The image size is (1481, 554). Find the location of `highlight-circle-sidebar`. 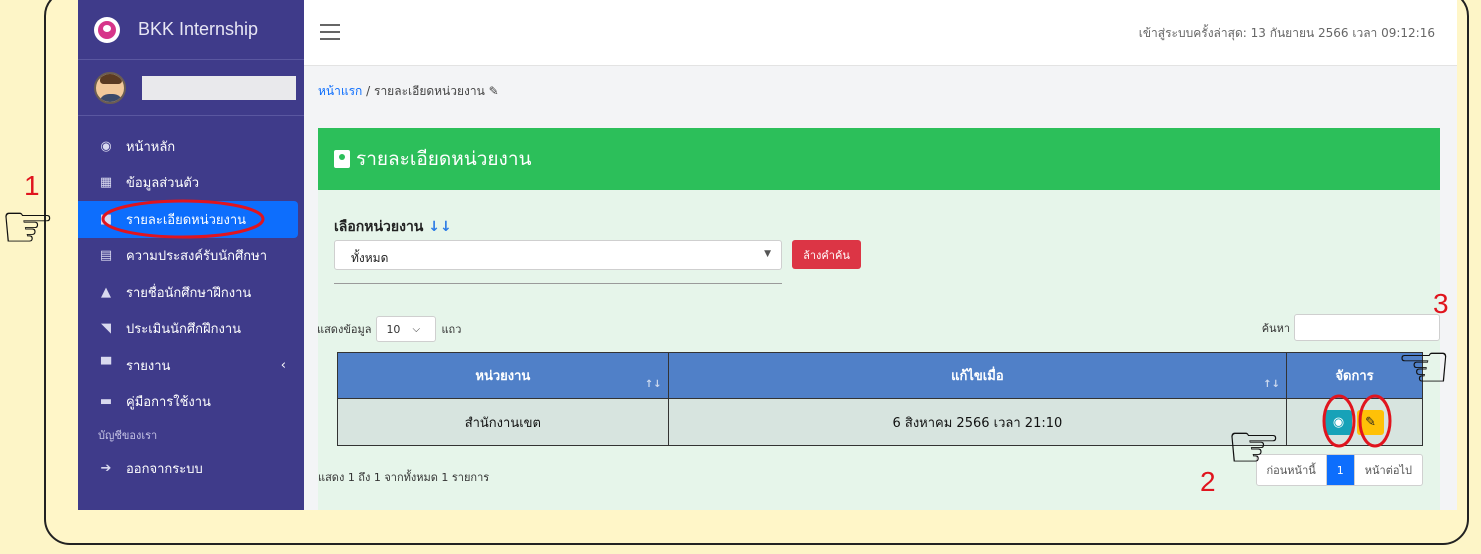

highlight-circle-sidebar is located at coordinates (183, 219).